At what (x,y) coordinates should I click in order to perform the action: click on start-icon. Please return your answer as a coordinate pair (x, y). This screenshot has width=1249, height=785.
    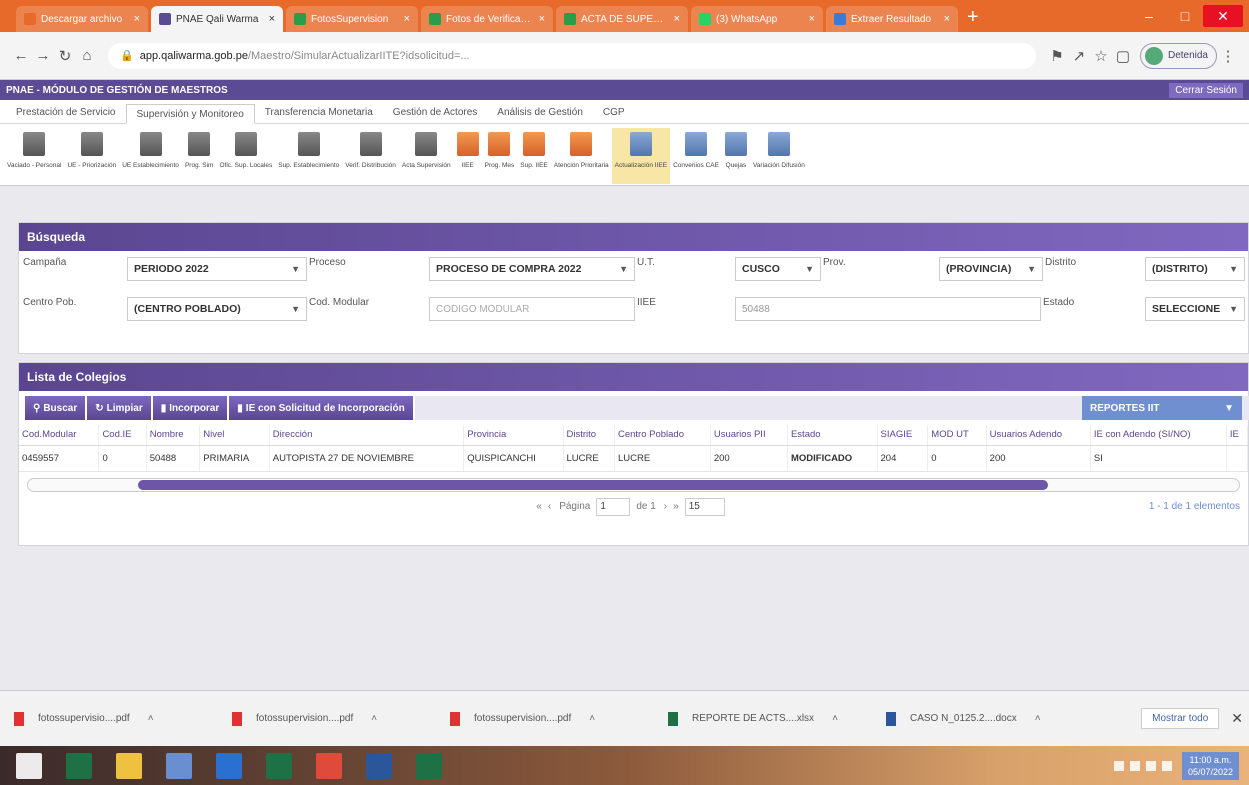
    Looking at the image, I should click on (29, 765).